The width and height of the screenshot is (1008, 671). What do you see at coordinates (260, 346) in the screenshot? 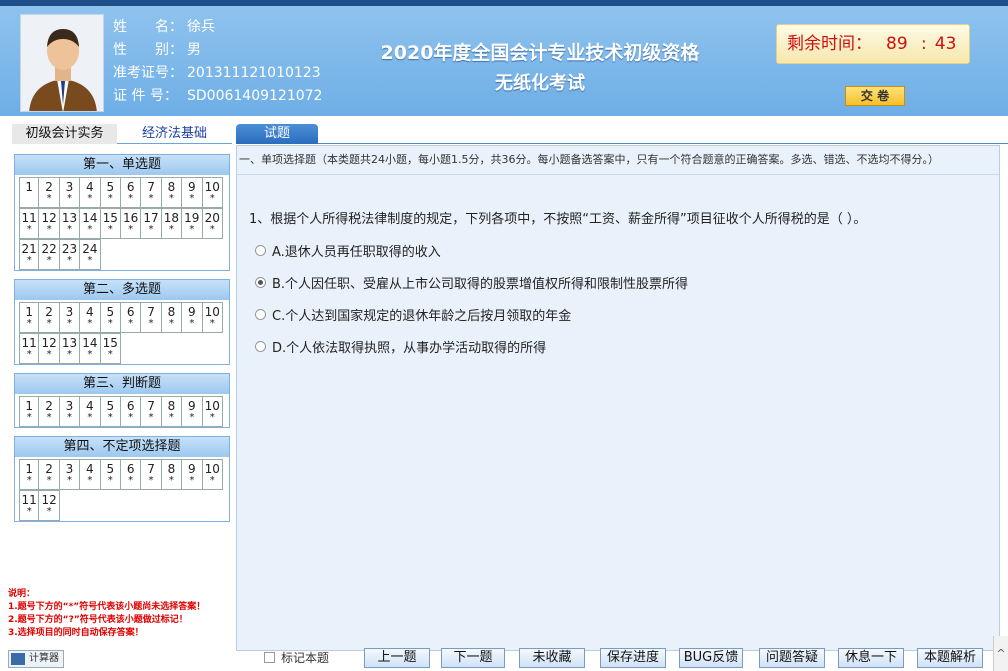
I see `radio-d` at bounding box center [260, 346].